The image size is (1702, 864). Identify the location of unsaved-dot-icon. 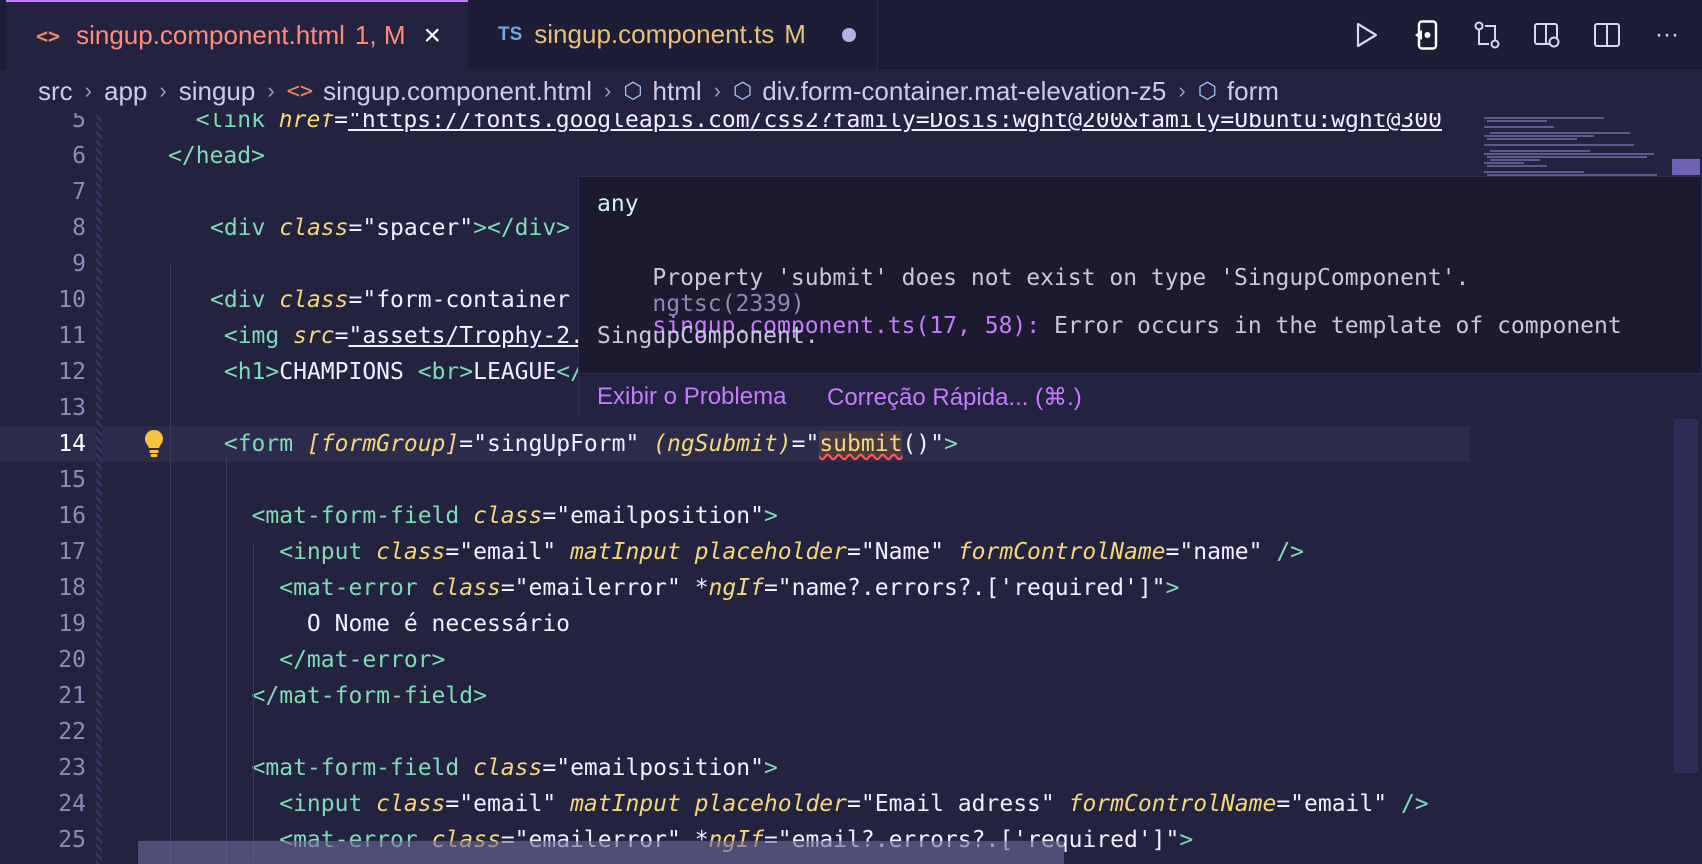
(848, 34).